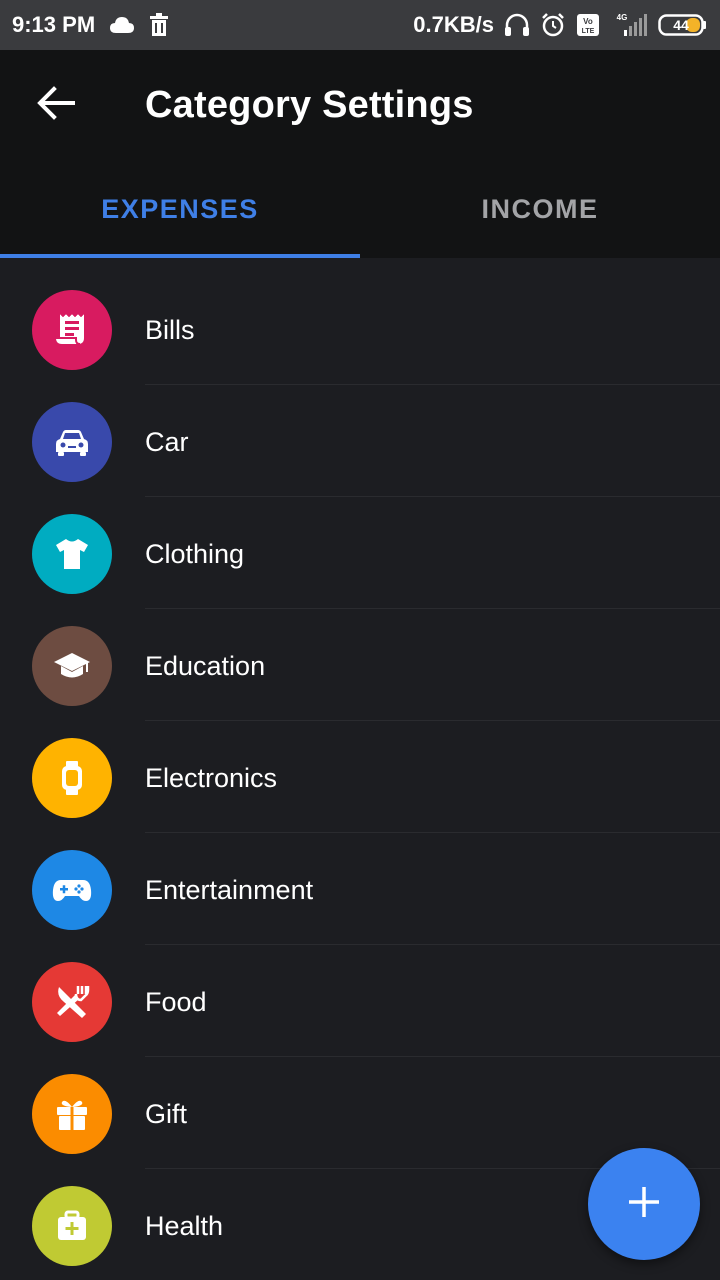 This screenshot has height=1280, width=720. I want to click on category-label: Bills, so click(170, 330).